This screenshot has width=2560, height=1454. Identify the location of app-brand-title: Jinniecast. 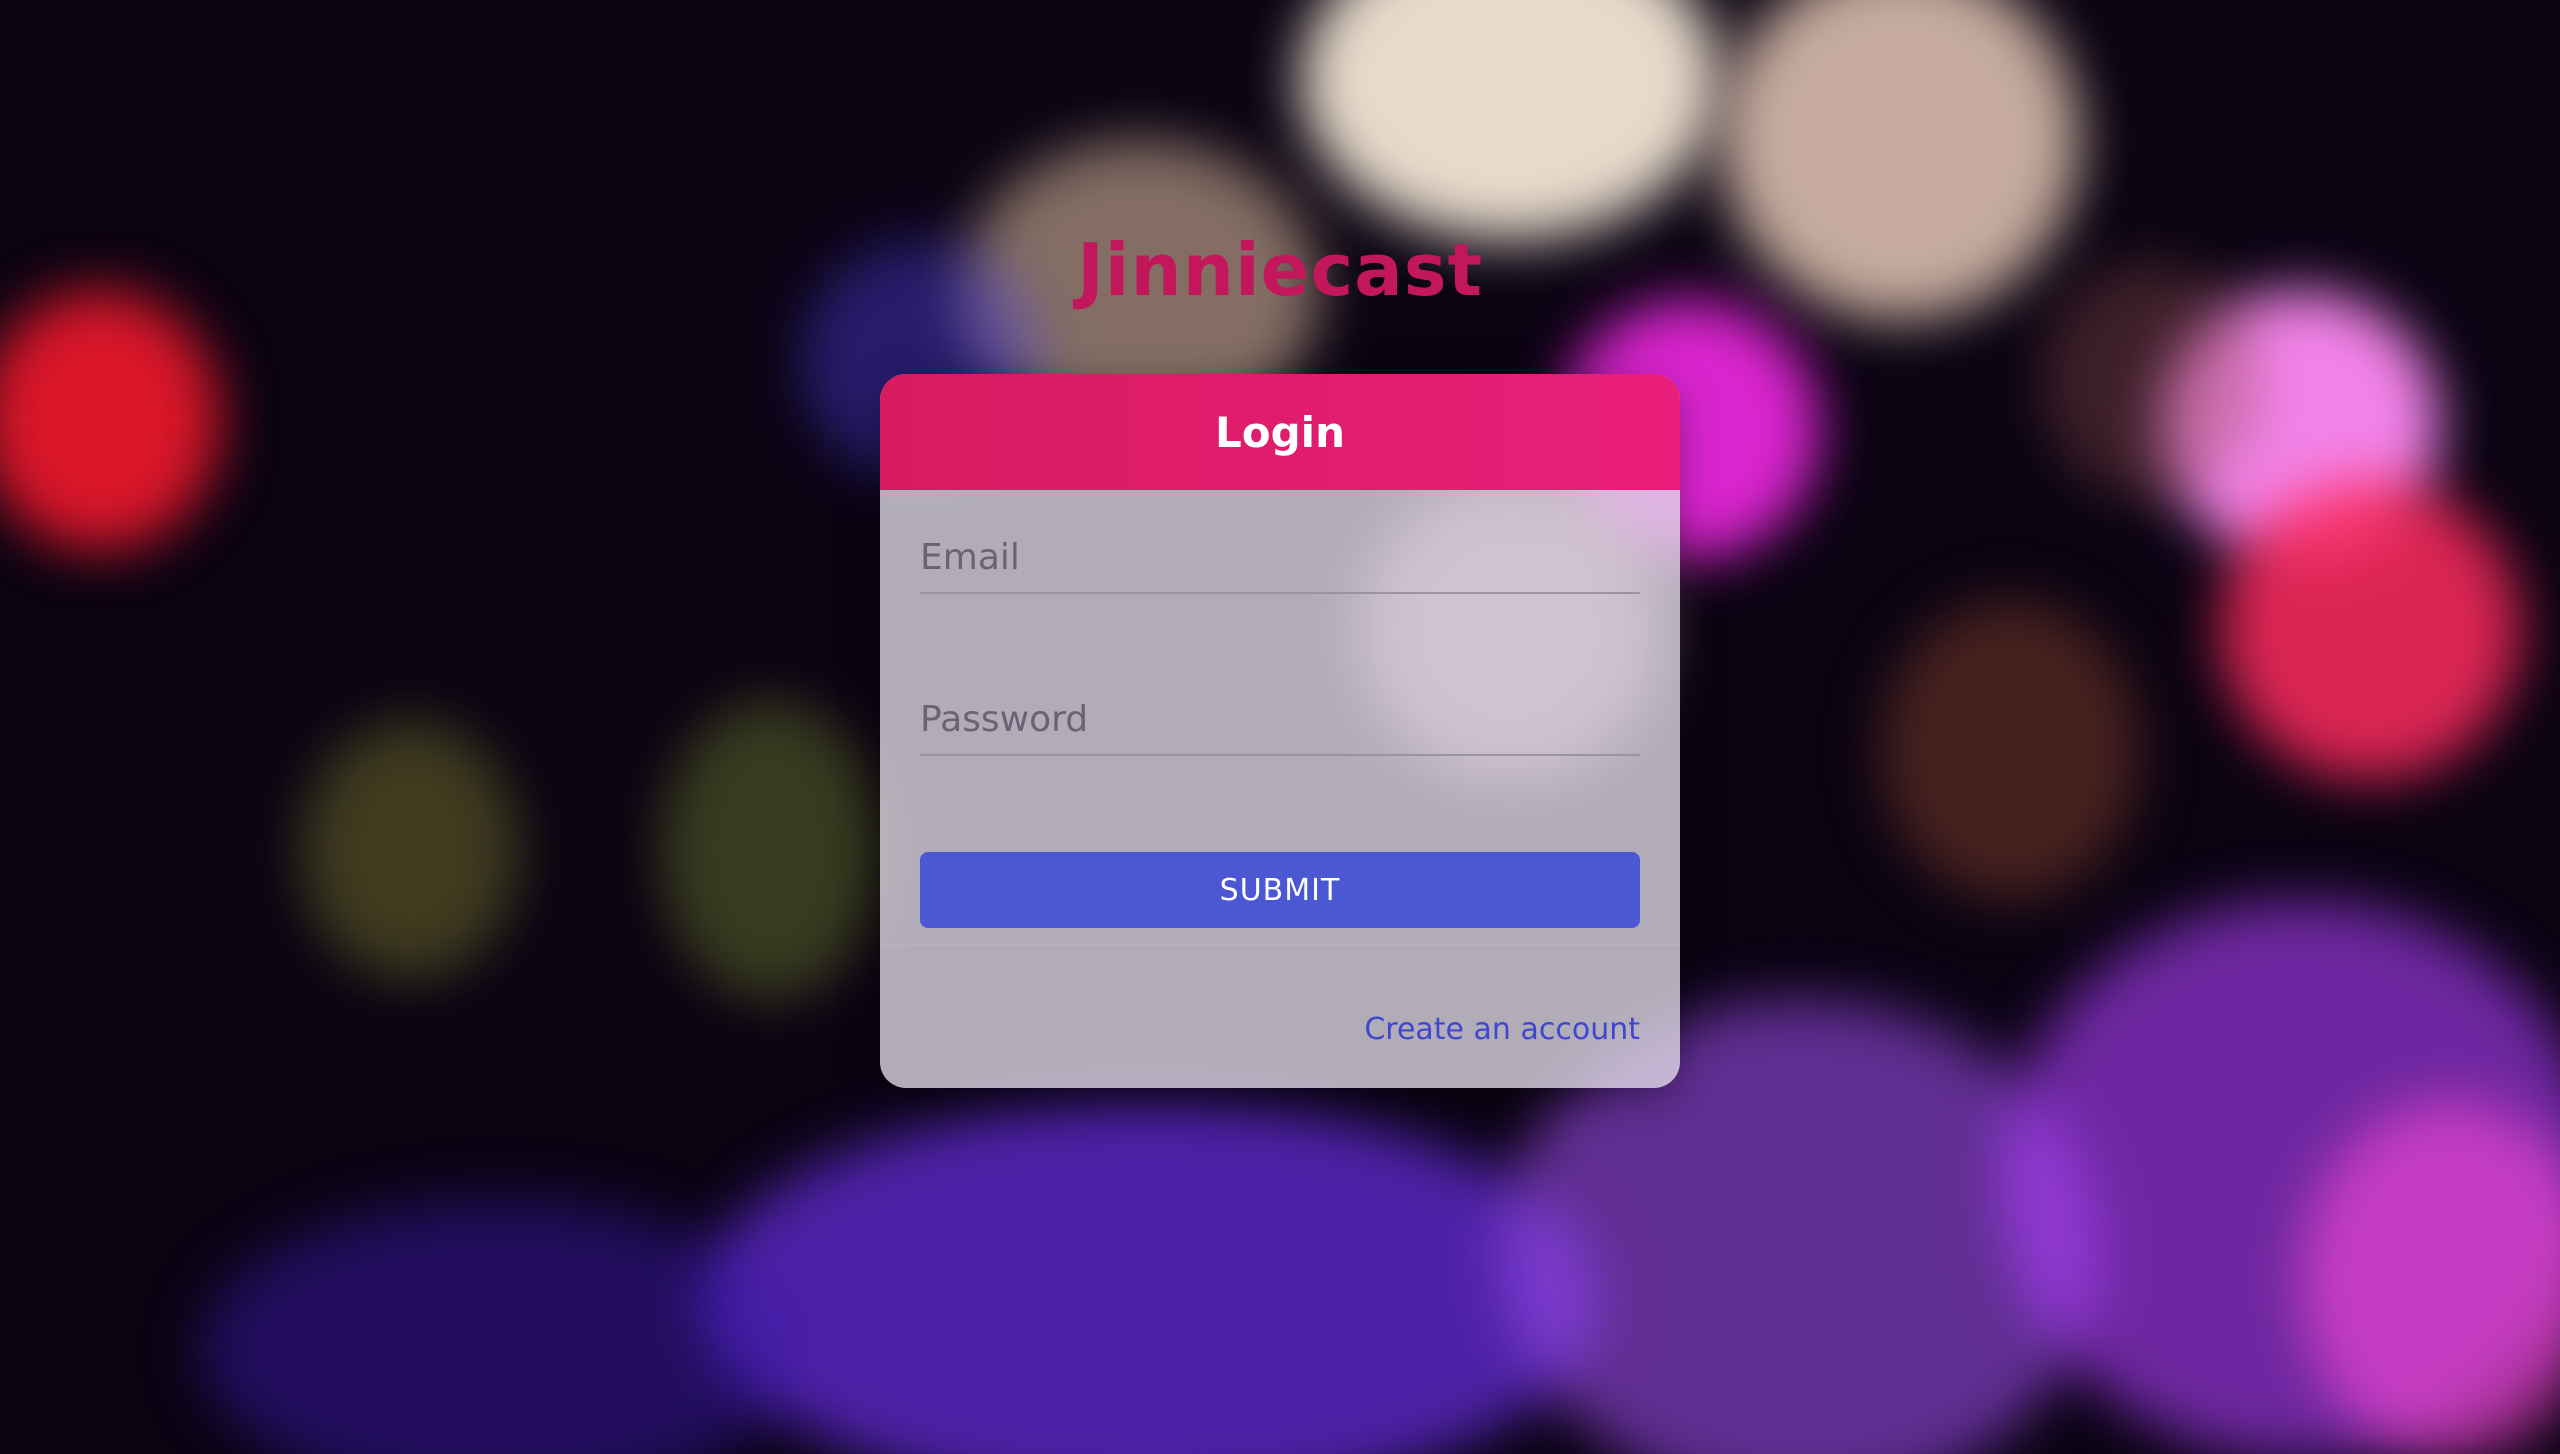
(1280, 270).